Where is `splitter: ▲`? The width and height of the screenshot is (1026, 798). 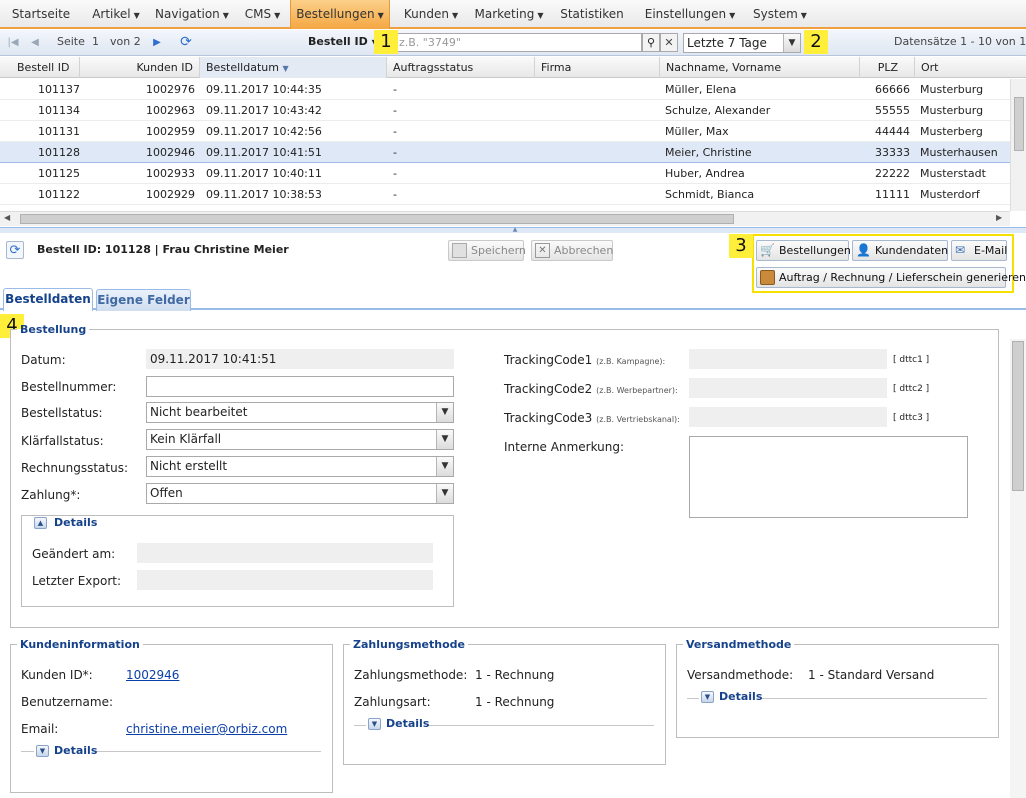
splitter: ▲ is located at coordinates (513, 229).